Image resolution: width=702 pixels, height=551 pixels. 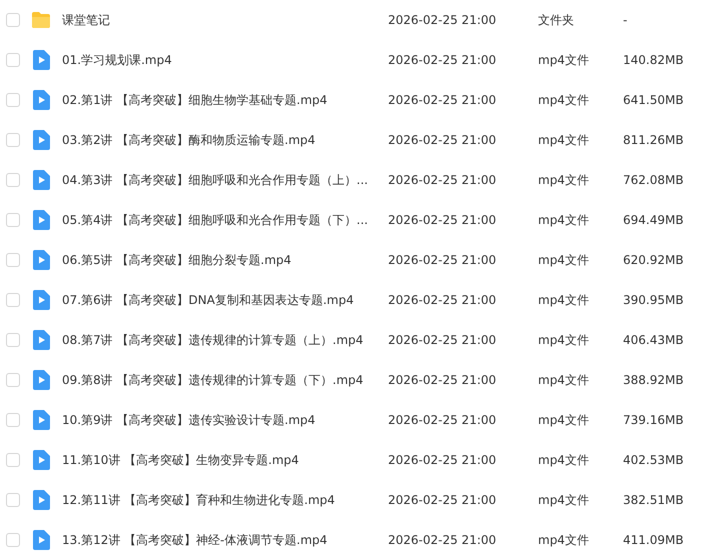 I want to click on file-size: 382.51MB, so click(x=653, y=500).